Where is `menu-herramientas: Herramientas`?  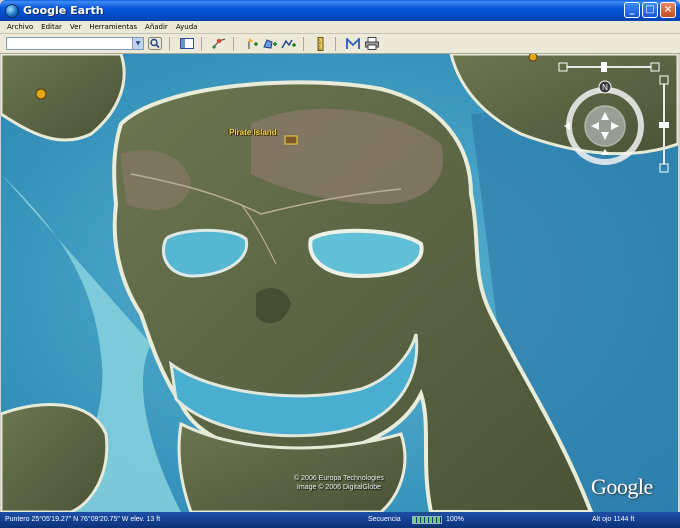
menu-herramientas: Herramientas is located at coordinates (113, 27).